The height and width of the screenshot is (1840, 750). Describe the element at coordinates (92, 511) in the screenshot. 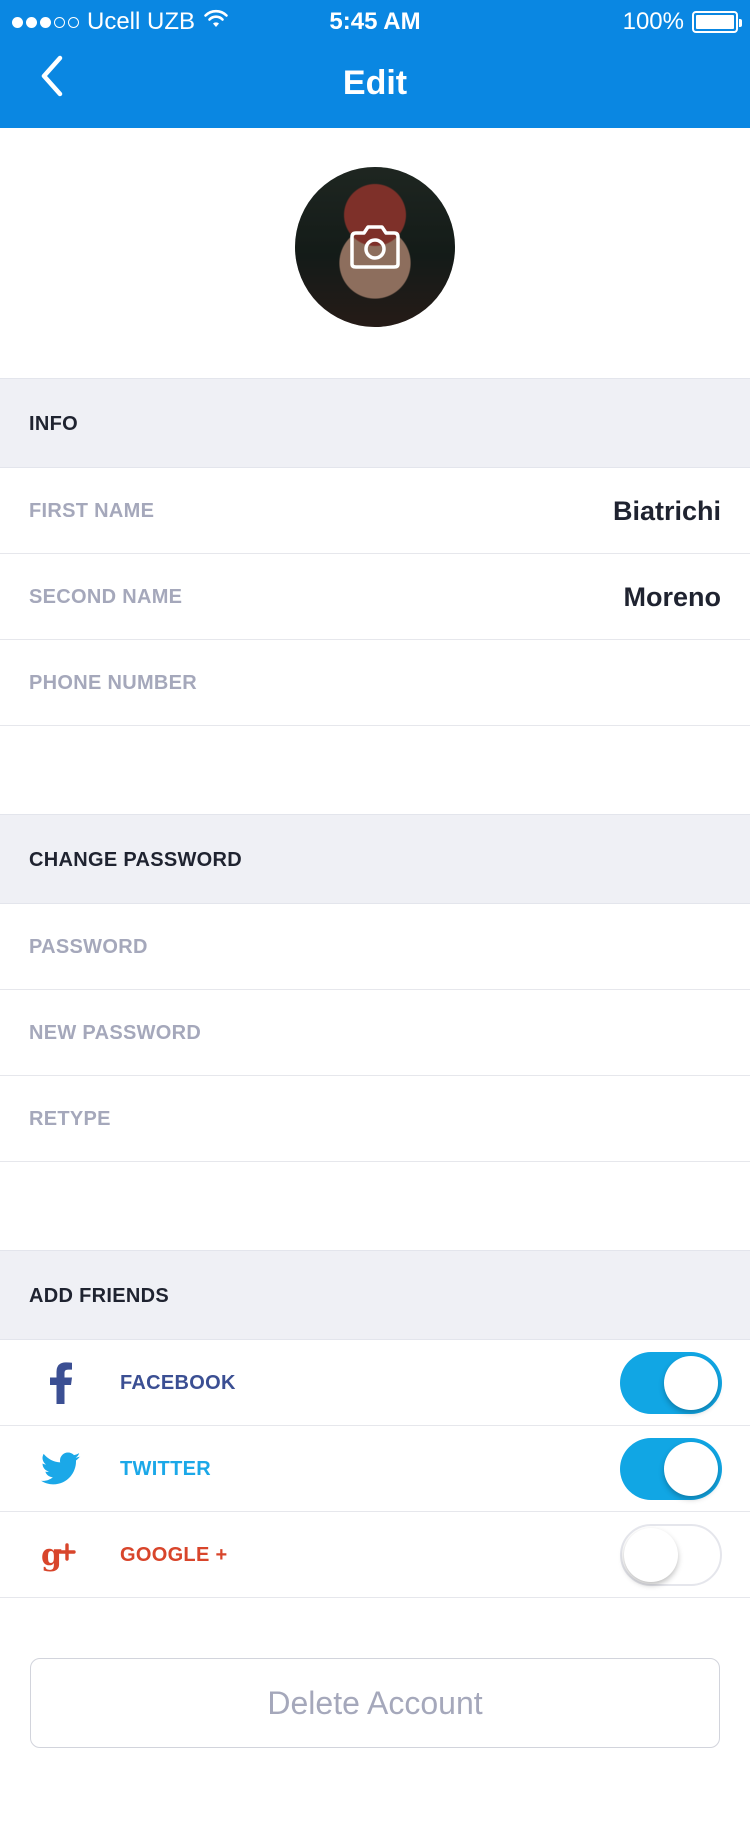

I see `first-name-label: FIRST NAME` at that location.